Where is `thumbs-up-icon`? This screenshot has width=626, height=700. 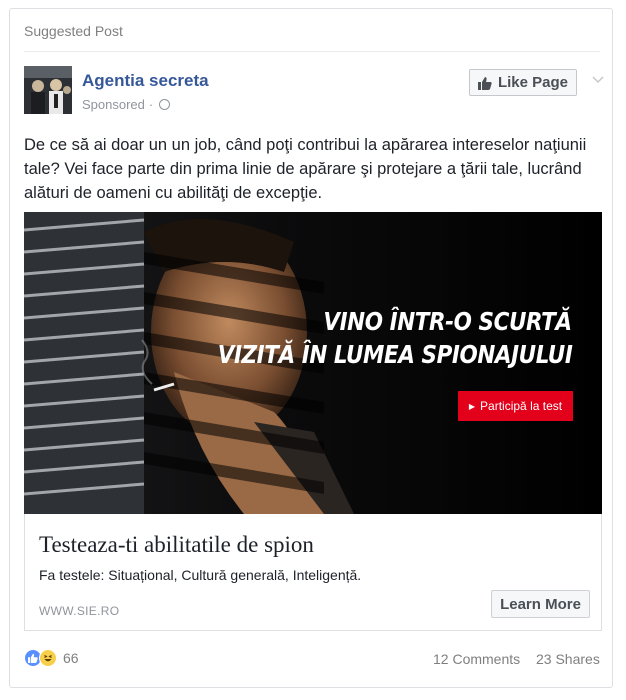 thumbs-up-icon is located at coordinates (484, 83).